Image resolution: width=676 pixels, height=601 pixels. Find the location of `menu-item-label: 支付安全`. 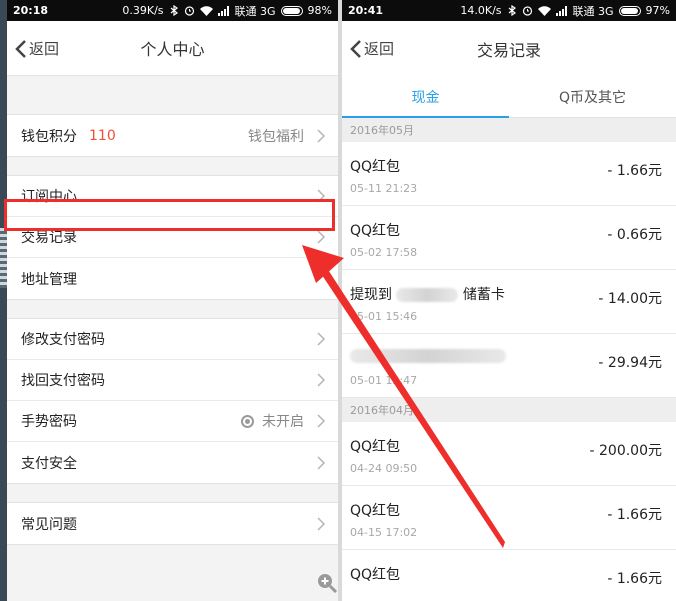

menu-item-label: 支付安全 is located at coordinates (49, 463).